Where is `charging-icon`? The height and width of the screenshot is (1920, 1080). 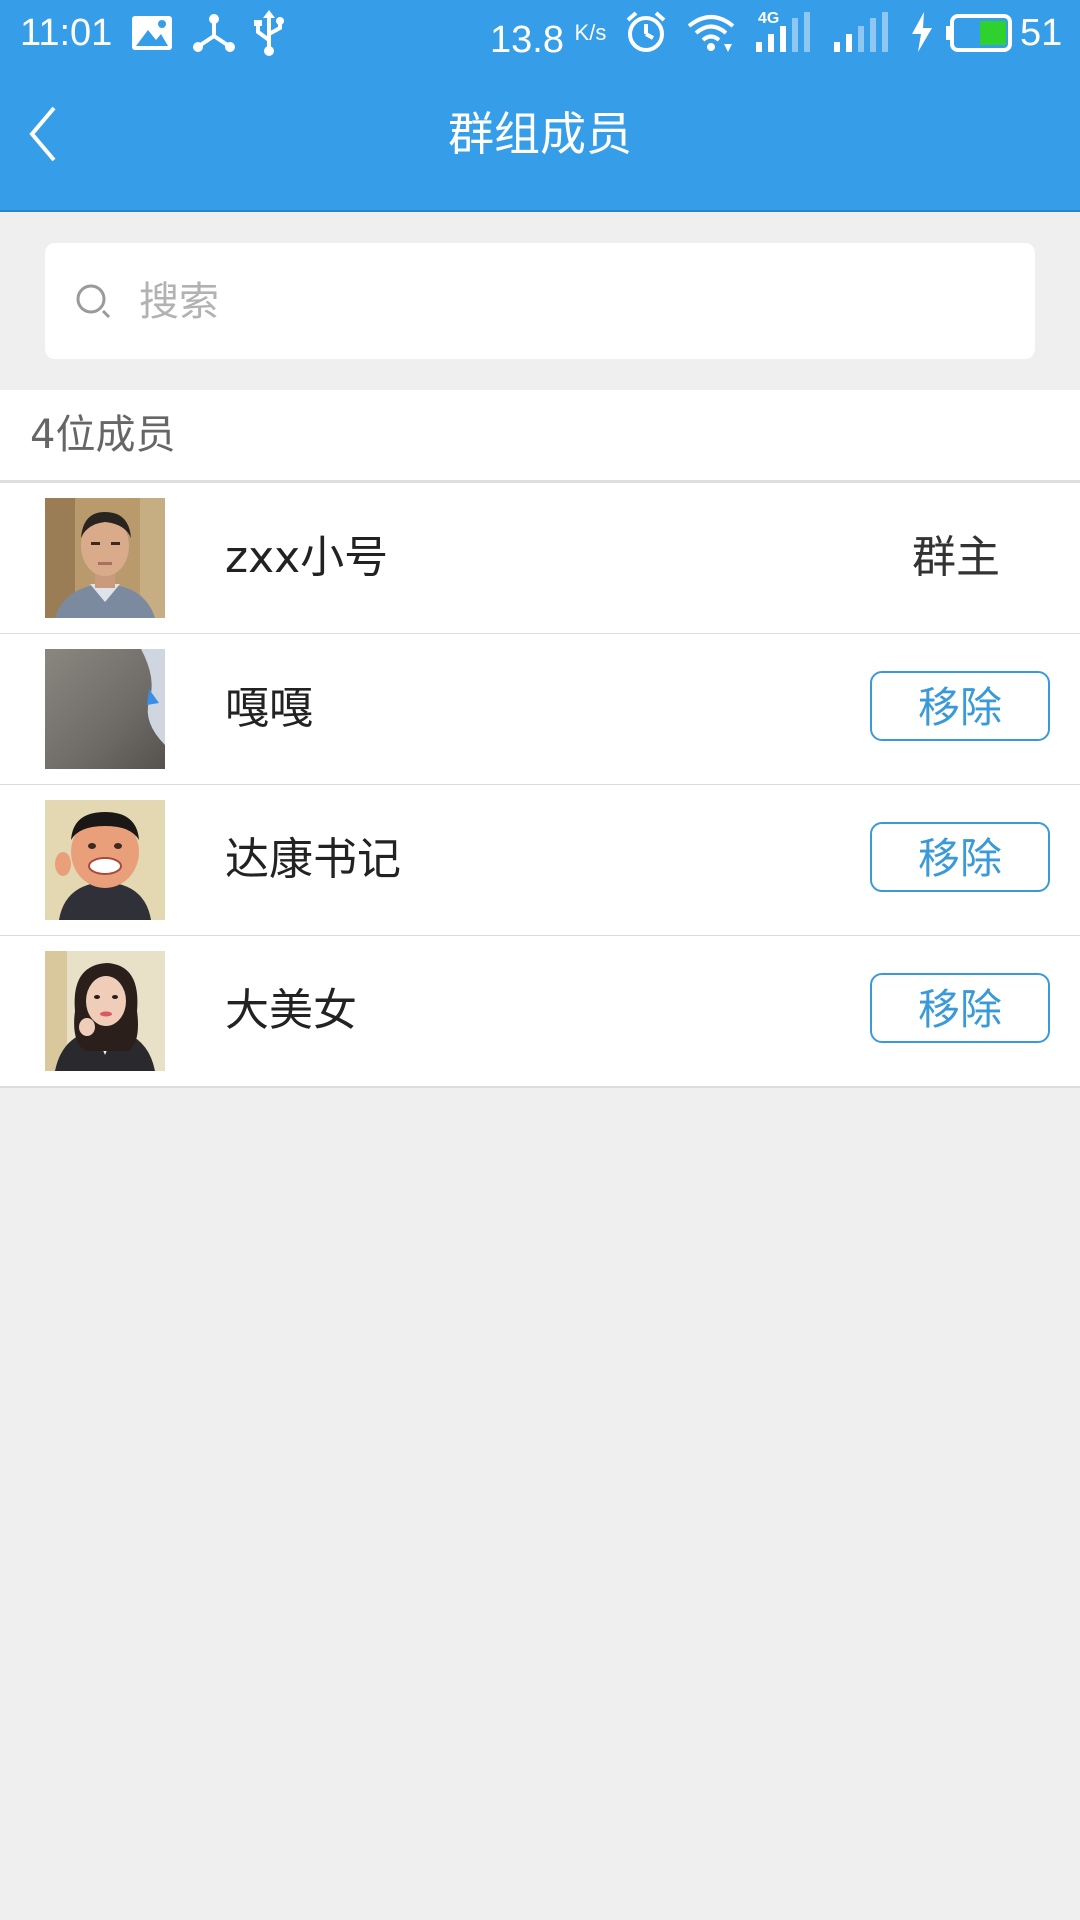
charging-icon is located at coordinates (922, 34).